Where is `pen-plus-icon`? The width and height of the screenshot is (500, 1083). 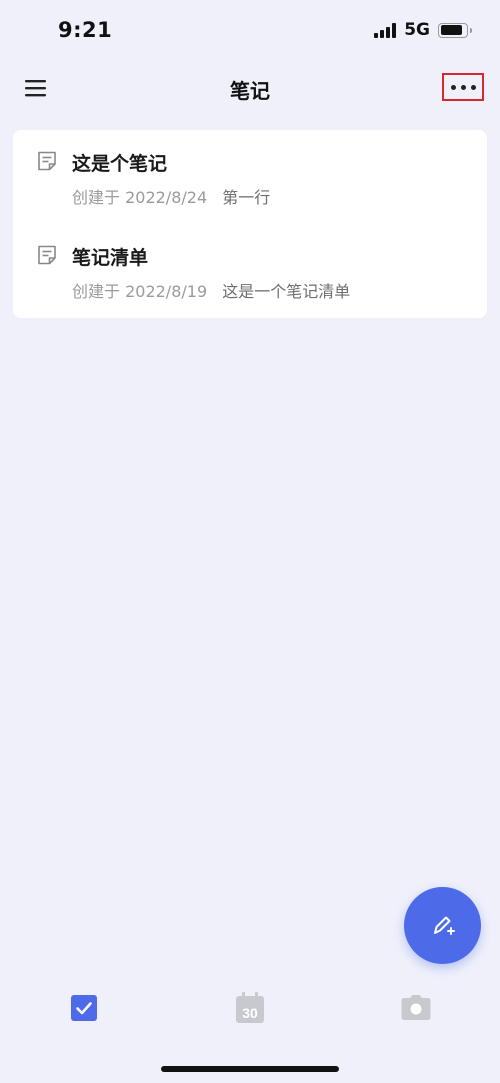 pen-plus-icon is located at coordinates (444, 925).